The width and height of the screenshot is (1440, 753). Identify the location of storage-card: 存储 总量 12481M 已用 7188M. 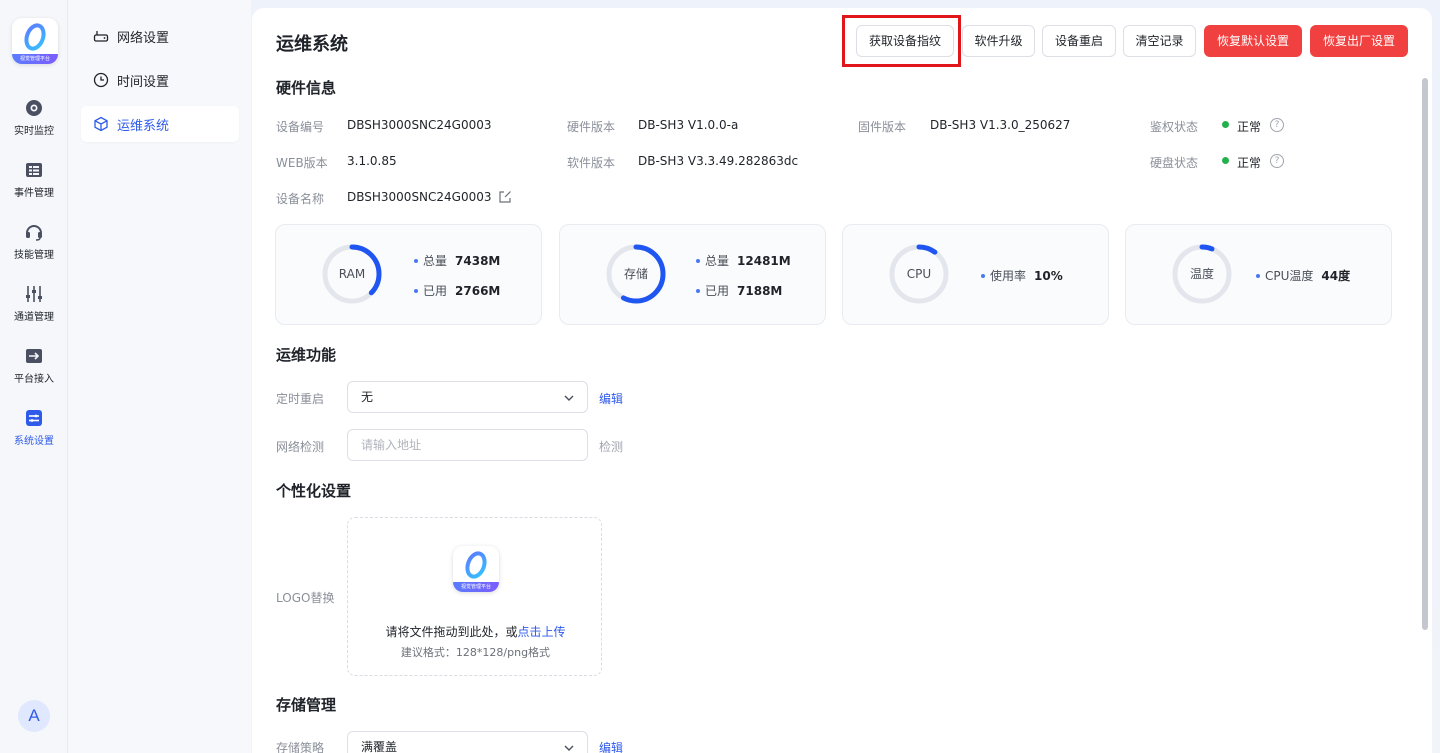
(692, 274).